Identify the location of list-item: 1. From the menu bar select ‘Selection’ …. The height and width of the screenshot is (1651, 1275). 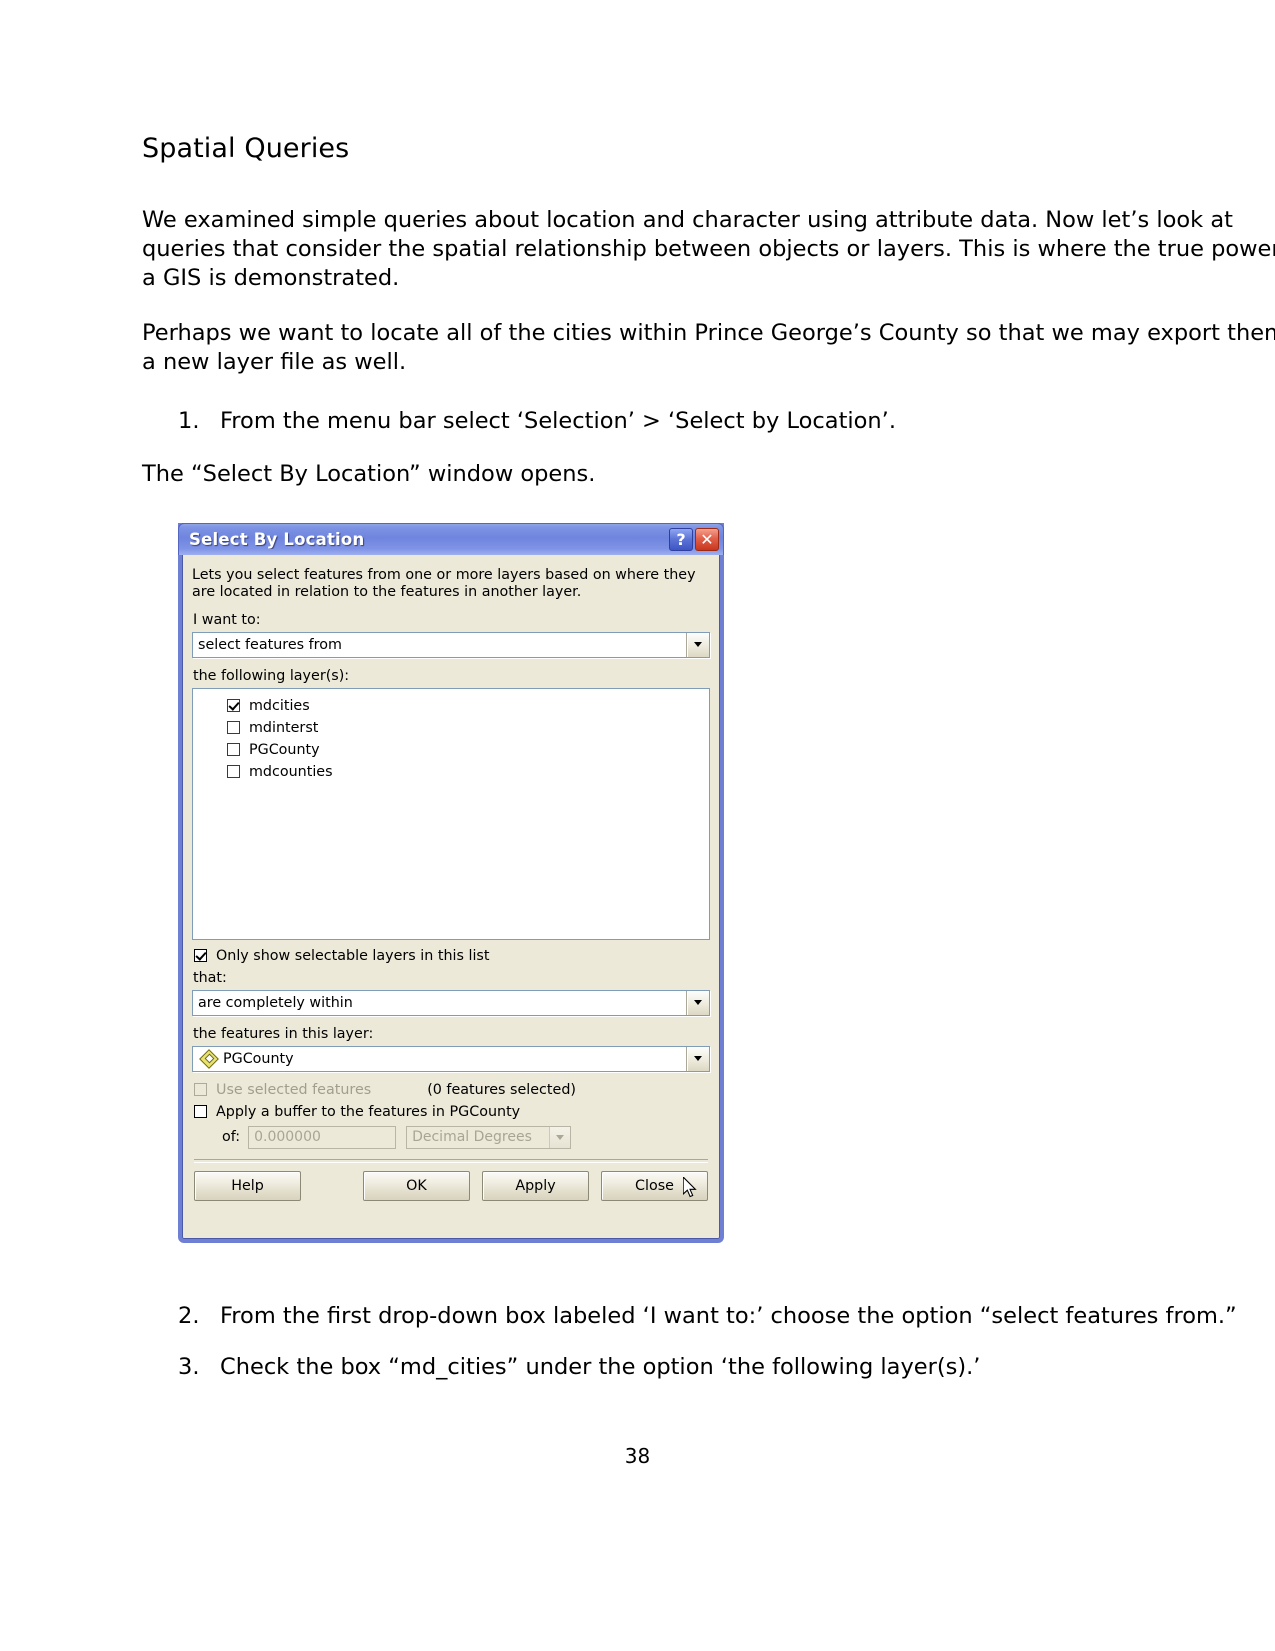
(708, 421).